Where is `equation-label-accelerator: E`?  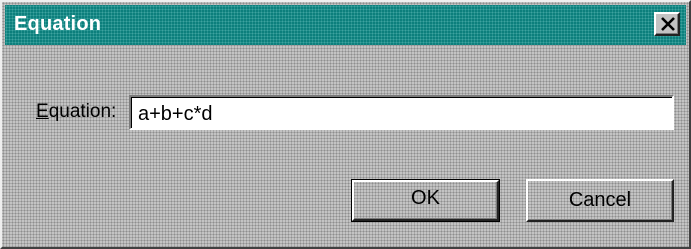
equation-label-accelerator: E is located at coordinates (42, 111).